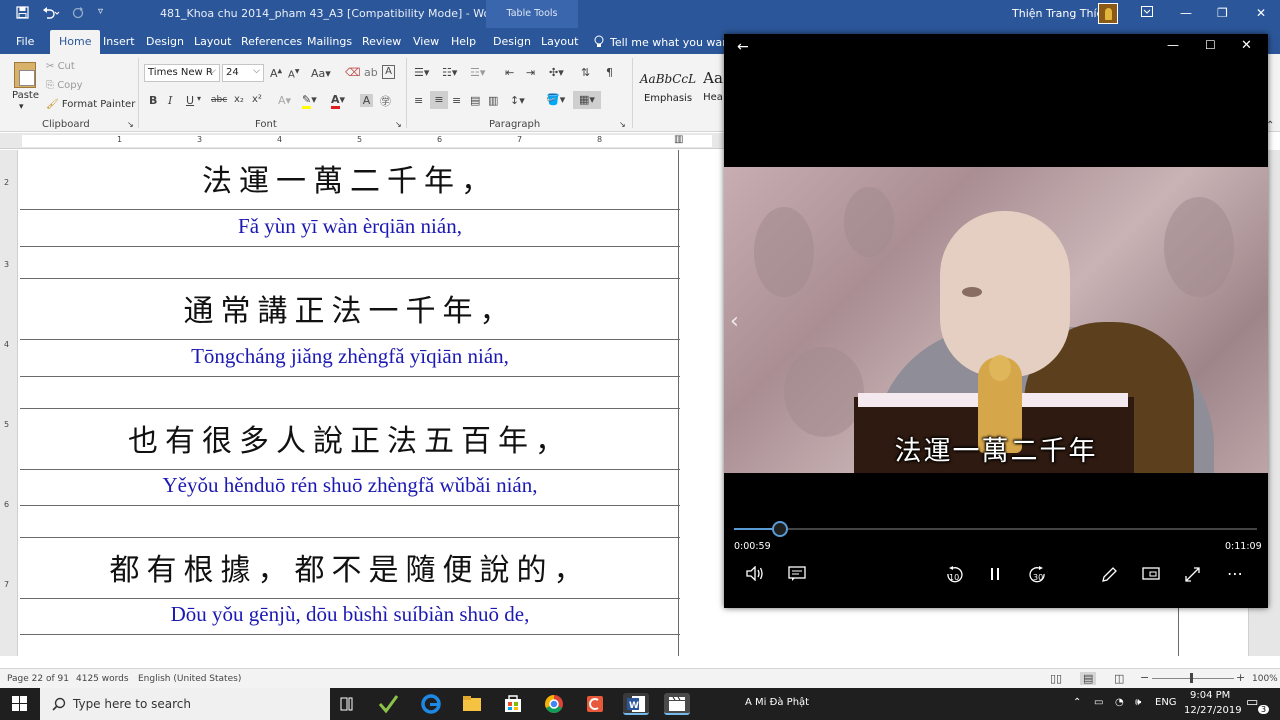 The height and width of the screenshot is (720, 1280). I want to click on redo-icon, so click(78, 14).